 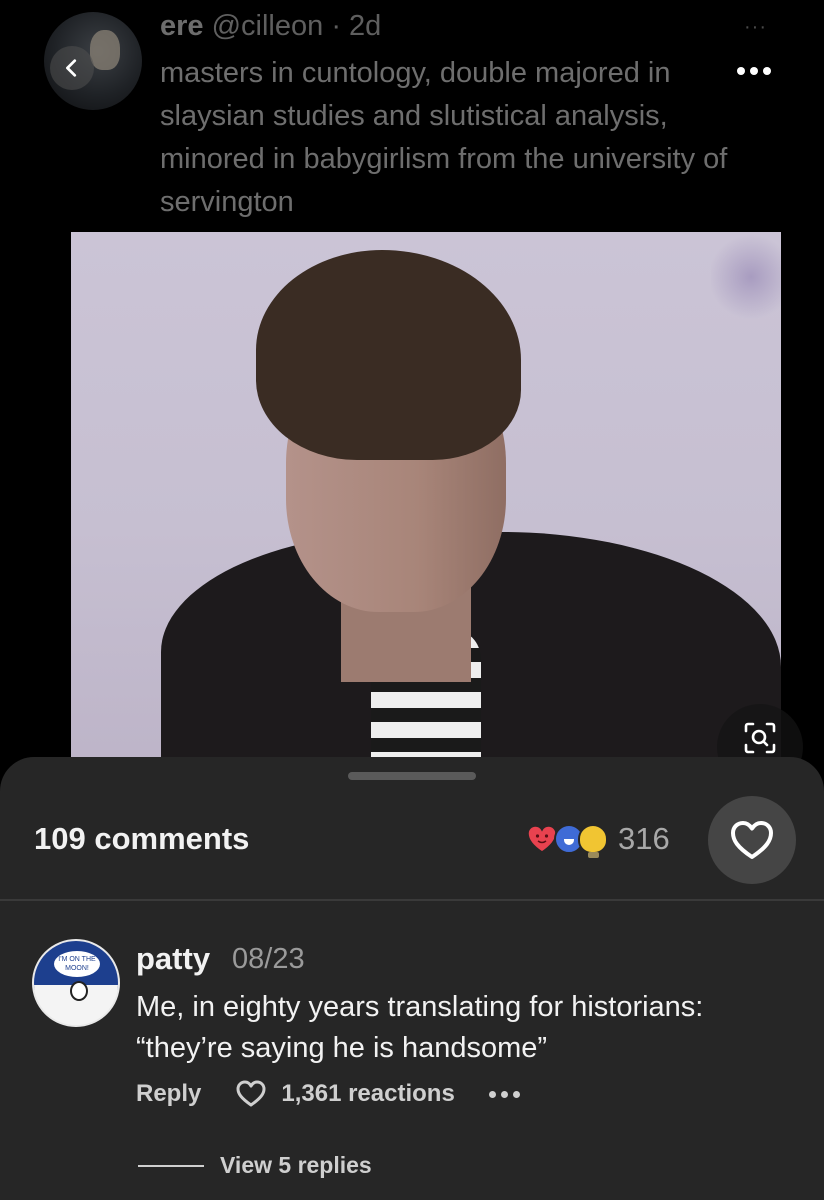 I want to click on tweet-options-icon: ···, so click(x=755, y=27).